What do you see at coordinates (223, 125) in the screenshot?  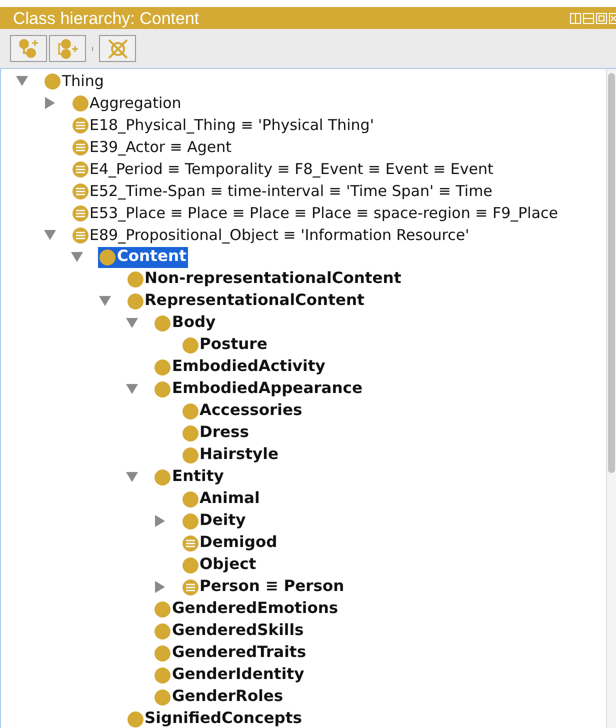 I see `class-node: E18_Physical_Thing ≡ 'Physical Thing'` at bounding box center [223, 125].